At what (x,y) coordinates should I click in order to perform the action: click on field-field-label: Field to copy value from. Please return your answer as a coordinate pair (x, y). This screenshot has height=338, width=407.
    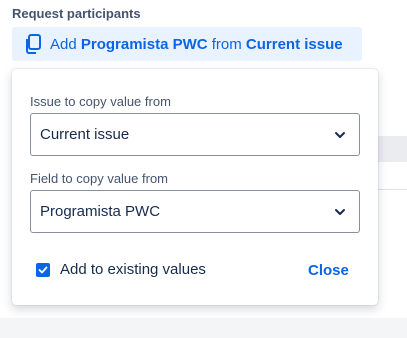
    Looking at the image, I should click on (99, 178).